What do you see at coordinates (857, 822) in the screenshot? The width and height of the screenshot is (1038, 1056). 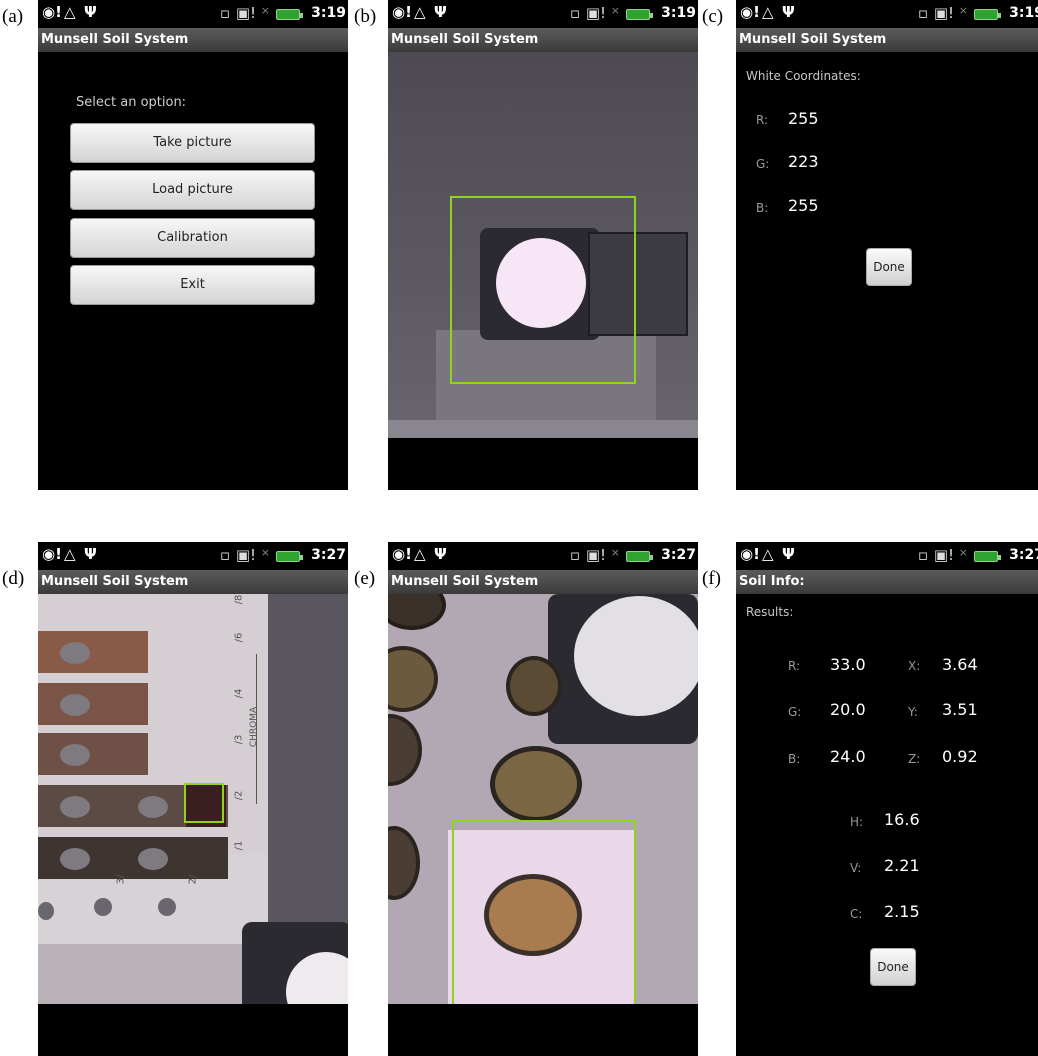 I see `h-label: H:` at bounding box center [857, 822].